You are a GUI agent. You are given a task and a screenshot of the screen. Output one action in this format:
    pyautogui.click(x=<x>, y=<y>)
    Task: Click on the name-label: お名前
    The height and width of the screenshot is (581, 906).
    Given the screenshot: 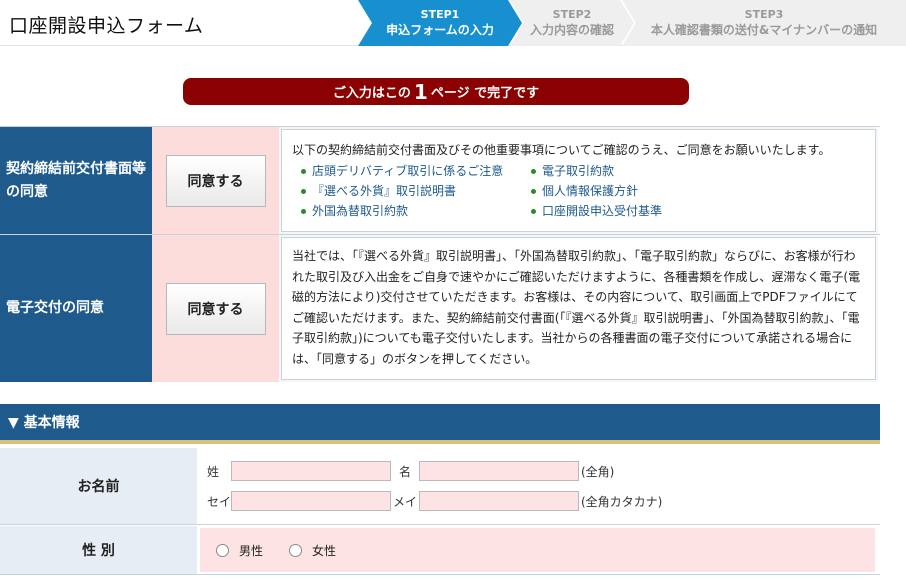 What is the action you would take?
    pyautogui.click(x=98, y=486)
    